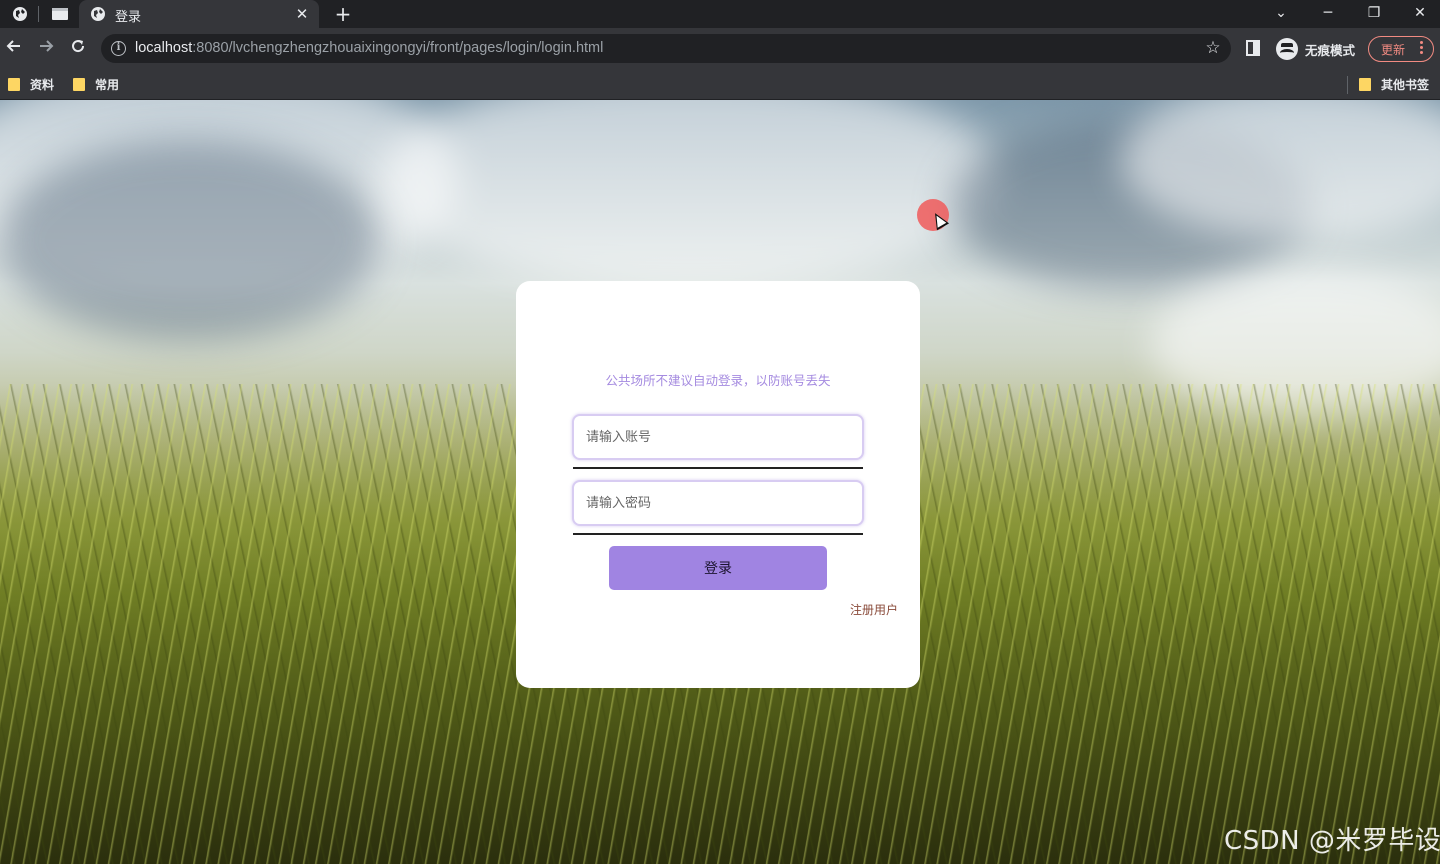 This screenshot has width=1440, height=864. What do you see at coordinates (1393, 50) in the screenshot?
I see `update-label: 更新` at bounding box center [1393, 50].